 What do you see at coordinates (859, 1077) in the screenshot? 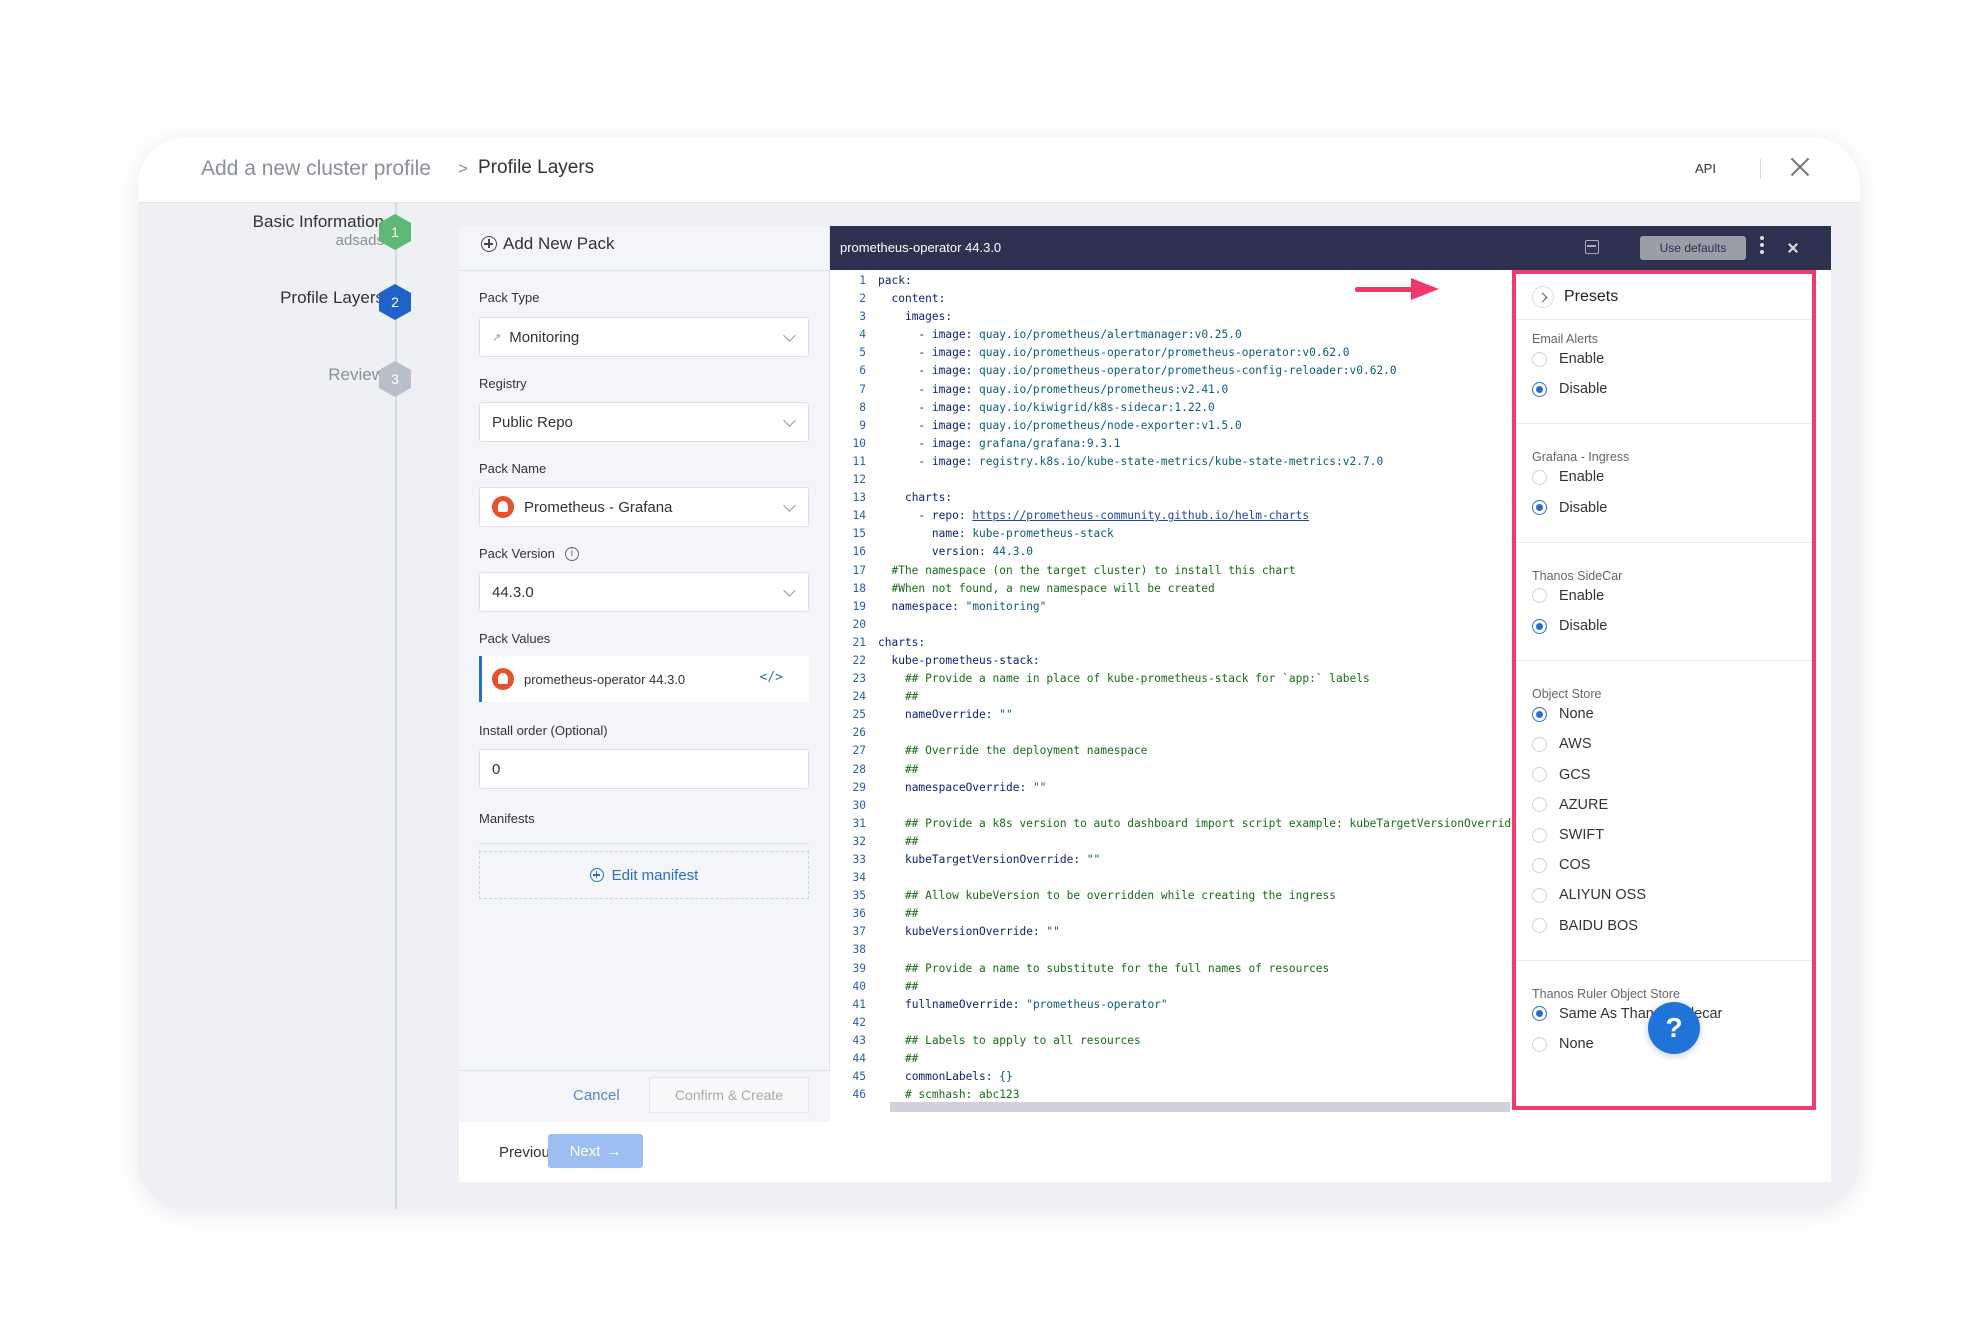
I see `line-number: 45` at bounding box center [859, 1077].